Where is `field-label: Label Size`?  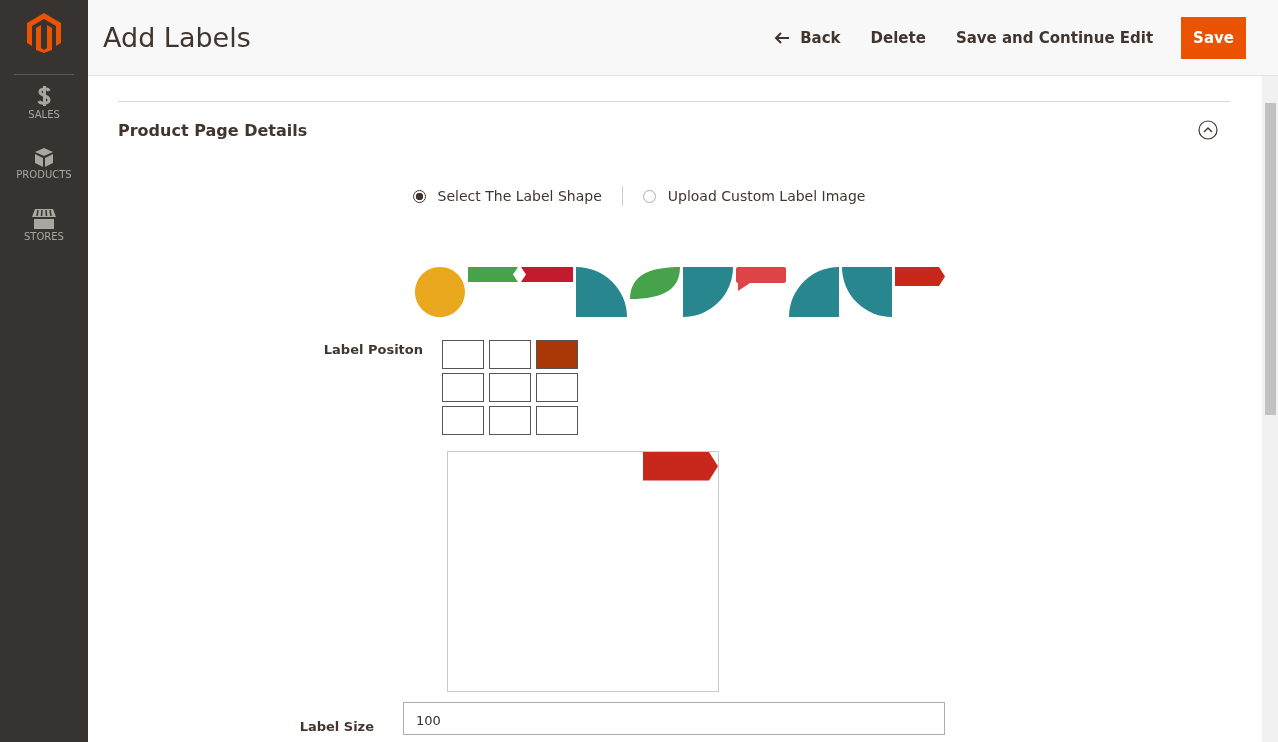 field-label: Label Size is located at coordinates (336, 726).